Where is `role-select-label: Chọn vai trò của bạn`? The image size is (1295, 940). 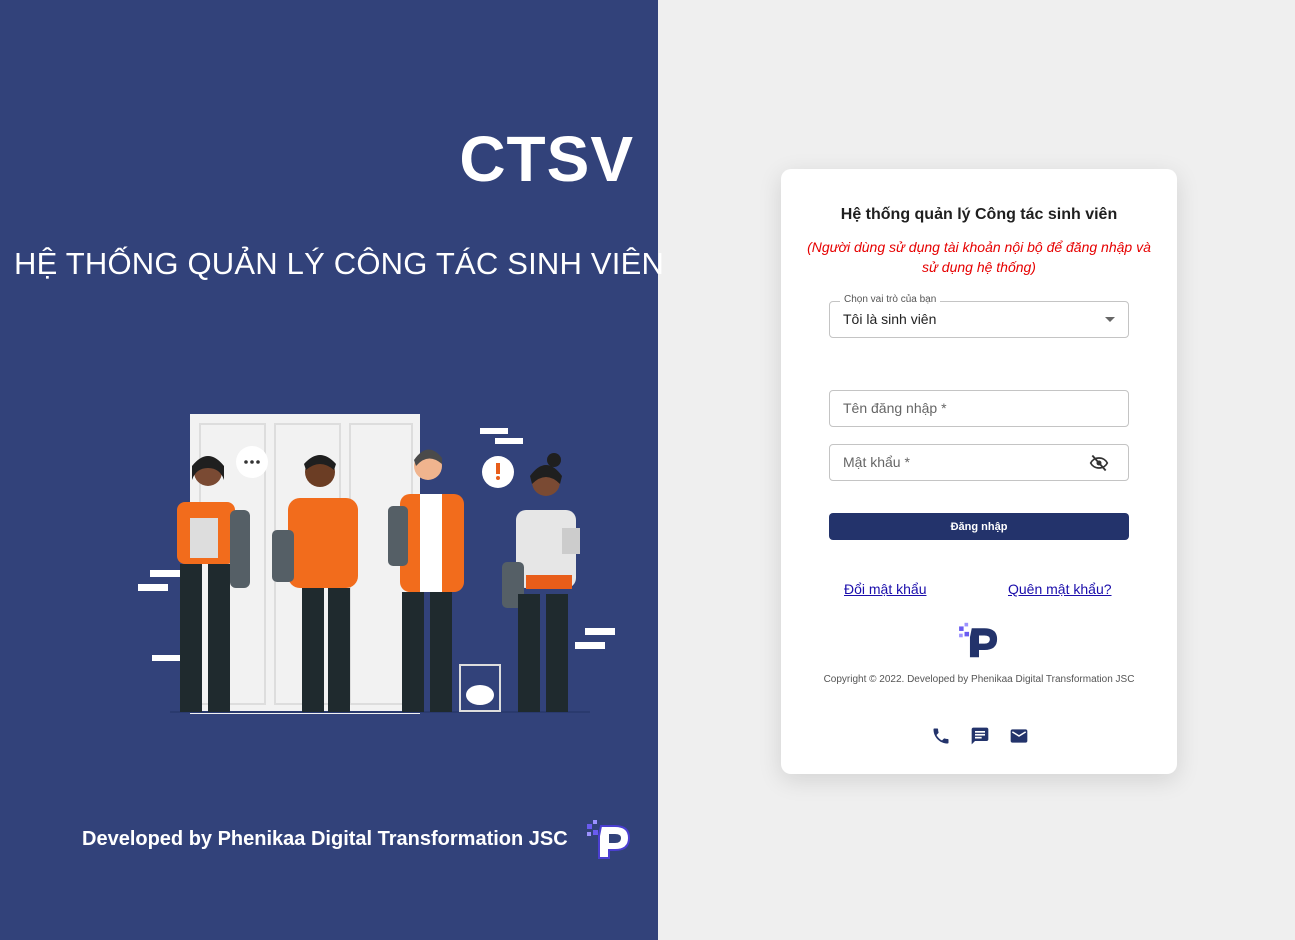 role-select-label: Chọn vai trò của bạn is located at coordinates (890, 299).